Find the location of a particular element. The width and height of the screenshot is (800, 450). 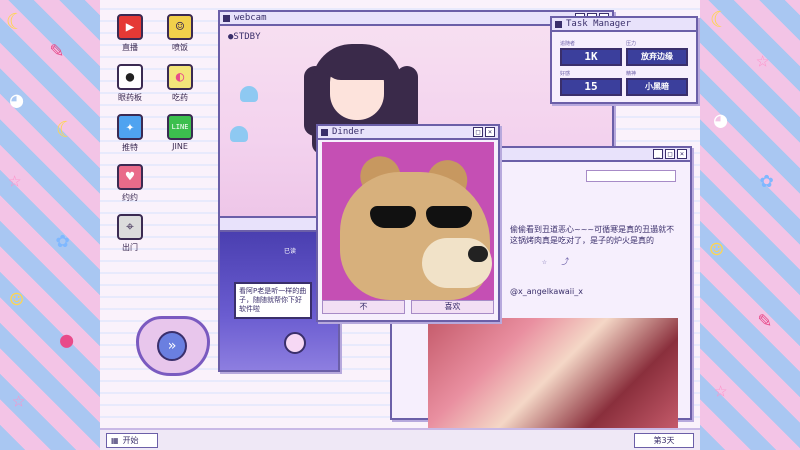

task-manager-titlebar: Task Manager is located at coordinates (624, 25).